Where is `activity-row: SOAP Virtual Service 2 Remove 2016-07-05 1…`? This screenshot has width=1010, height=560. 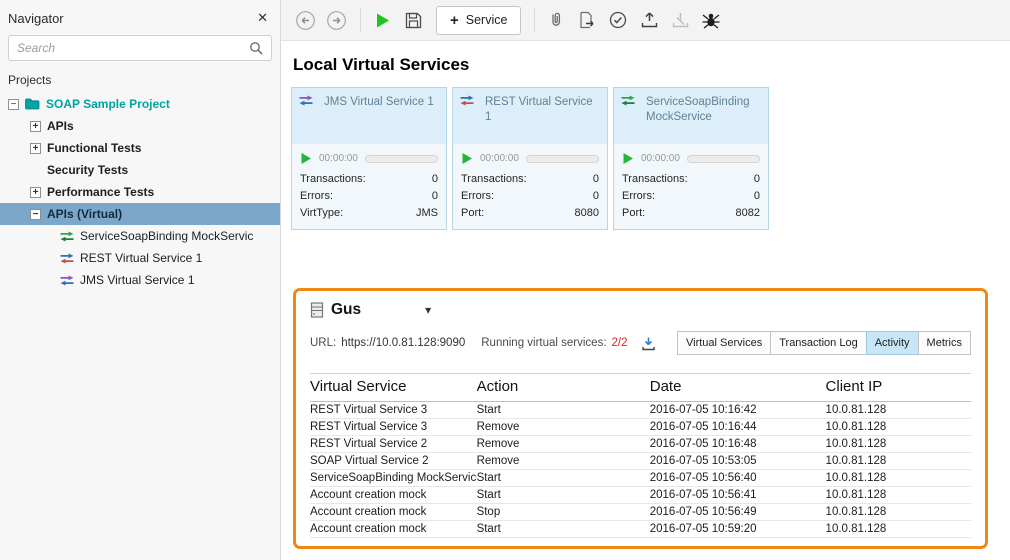 activity-row: SOAP Virtual Service 2 Remove 2016-07-05 1… is located at coordinates (640, 461).